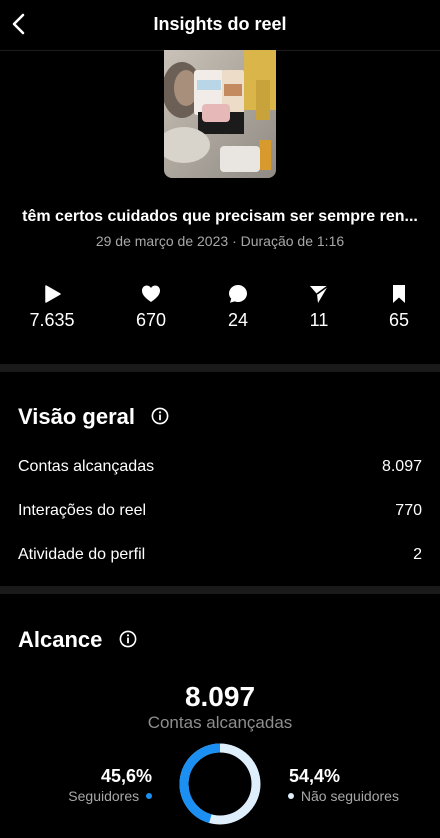 This screenshot has width=440, height=838. What do you see at coordinates (149, 796) in the screenshot?
I see `followers-dot` at bounding box center [149, 796].